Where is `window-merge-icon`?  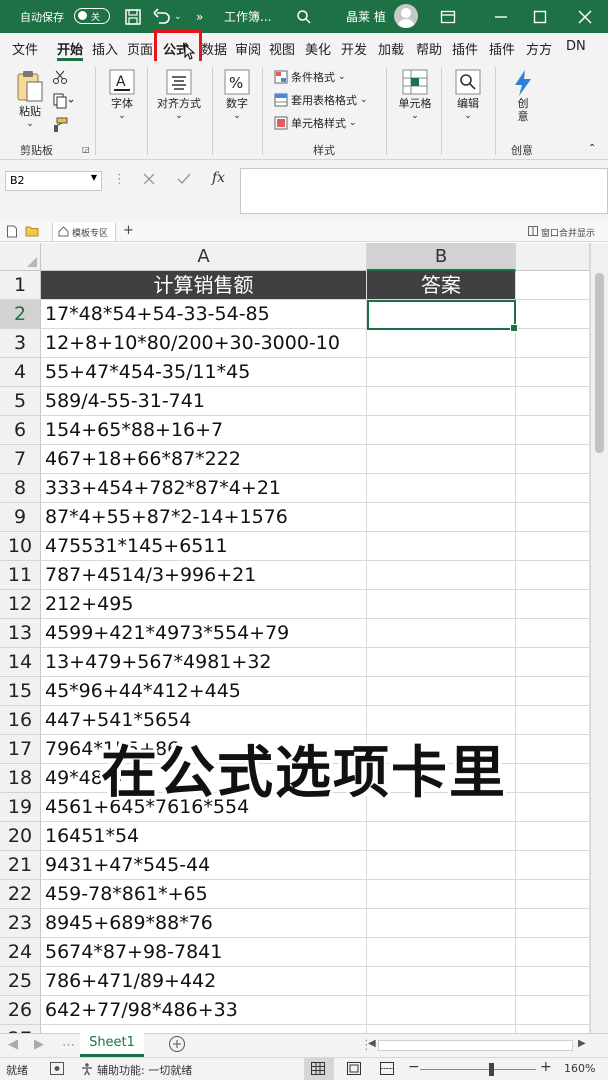
window-merge-icon is located at coordinates (533, 232).